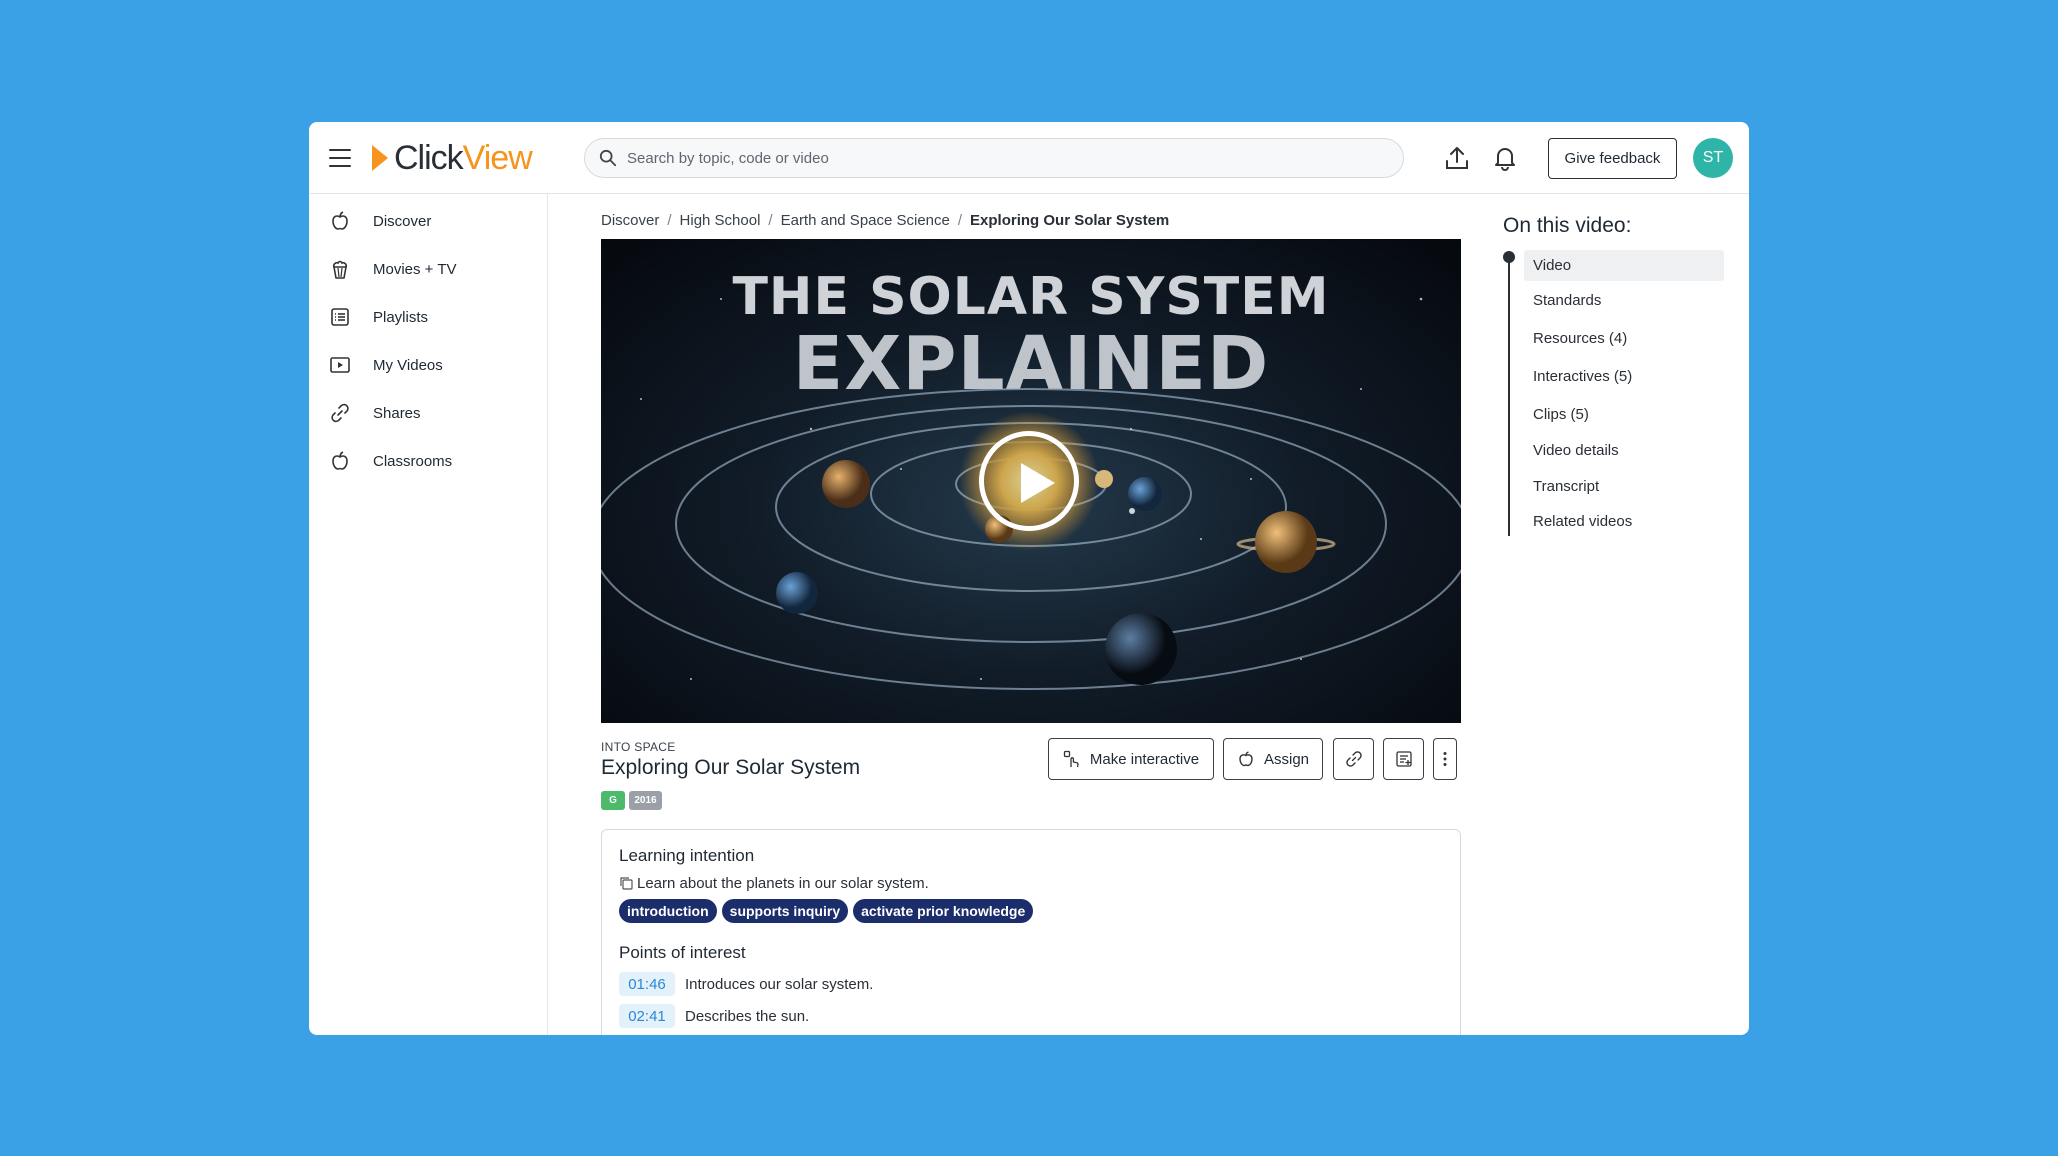  What do you see at coordinates (747, 1016) in the screenshot?
I see `point-of-interest-text: Describes the sun.` at bounding box center [747, 1016].